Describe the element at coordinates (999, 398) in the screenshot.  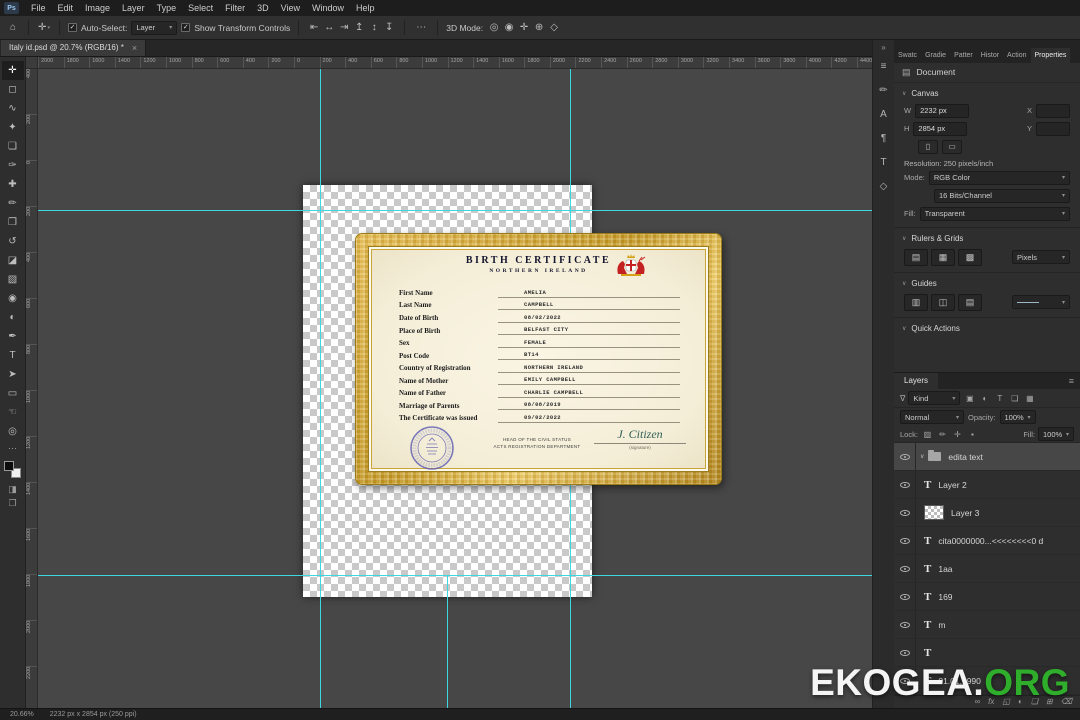
I see `filter-type-icon: T` at that location.